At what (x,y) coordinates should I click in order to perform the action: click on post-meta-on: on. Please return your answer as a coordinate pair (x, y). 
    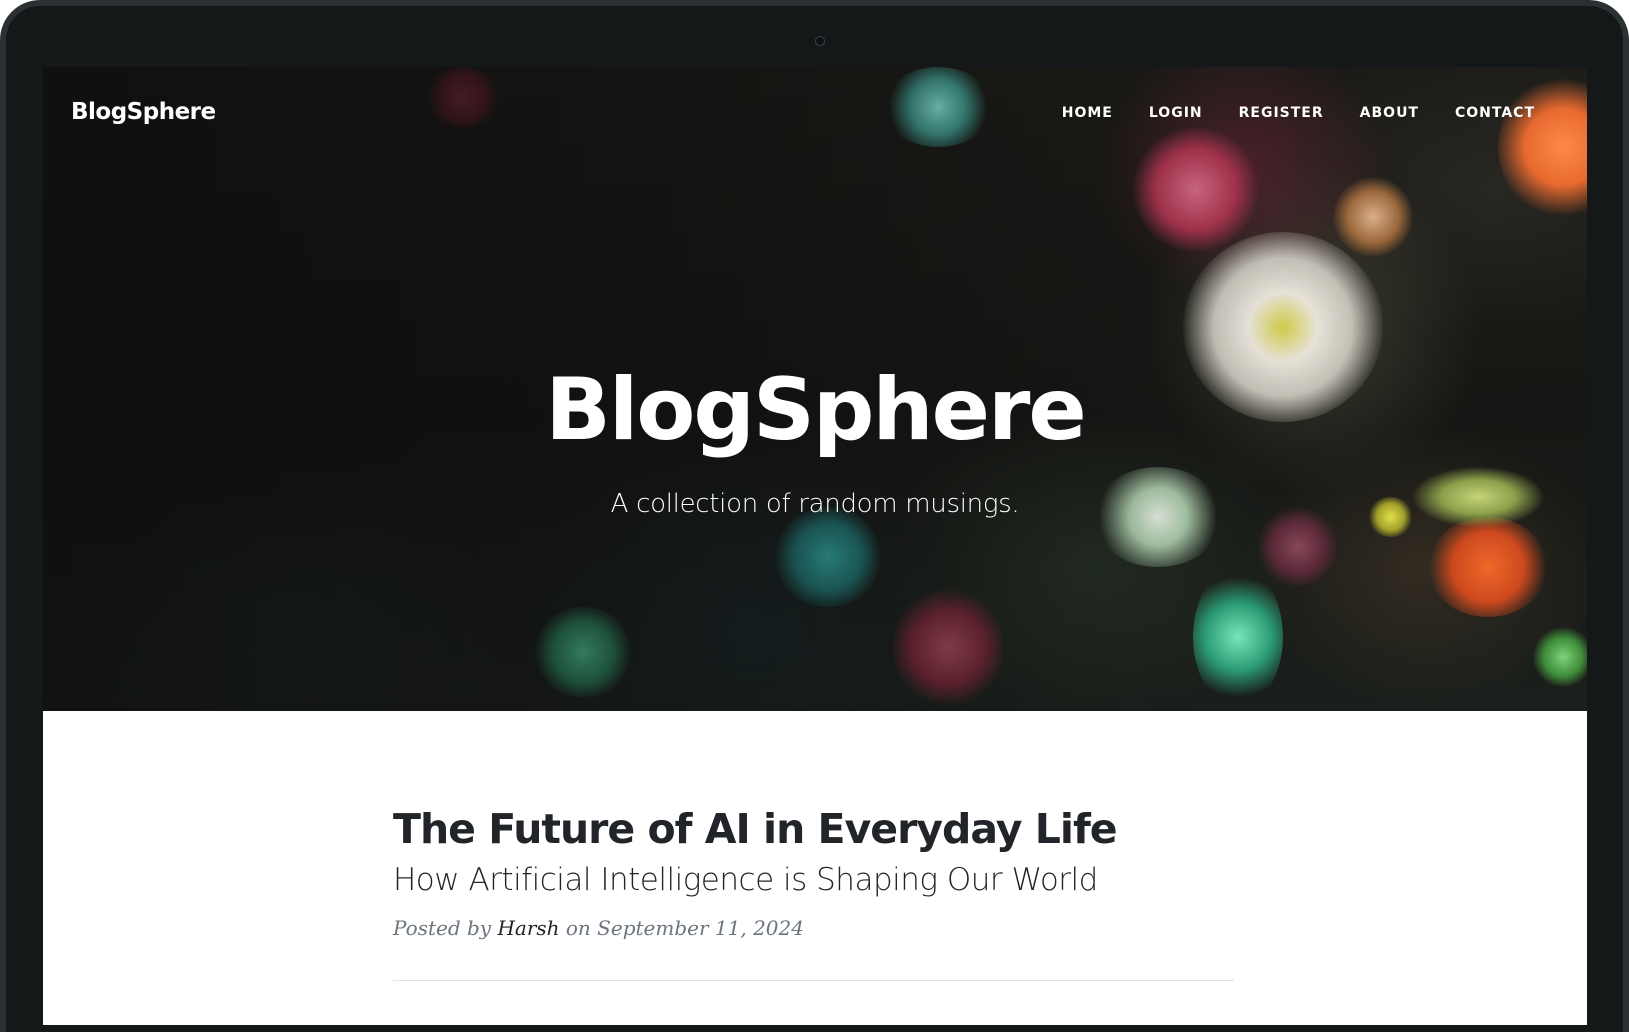
    Looking at the image, I should click on (578, 928).